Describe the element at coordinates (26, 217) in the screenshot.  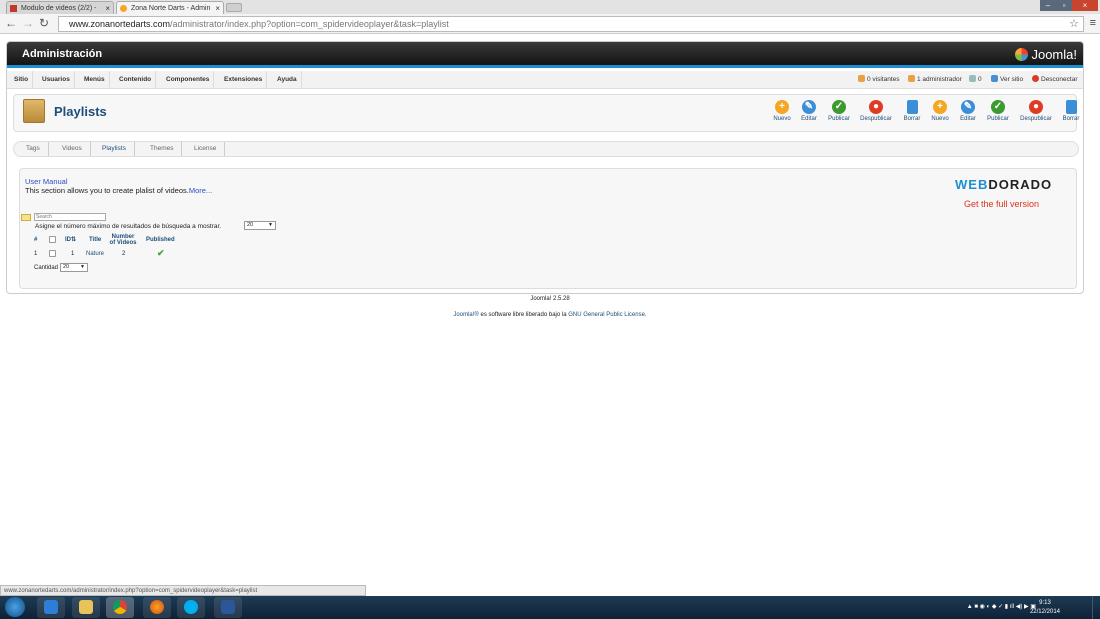
I see `search-go-icon` at that location.